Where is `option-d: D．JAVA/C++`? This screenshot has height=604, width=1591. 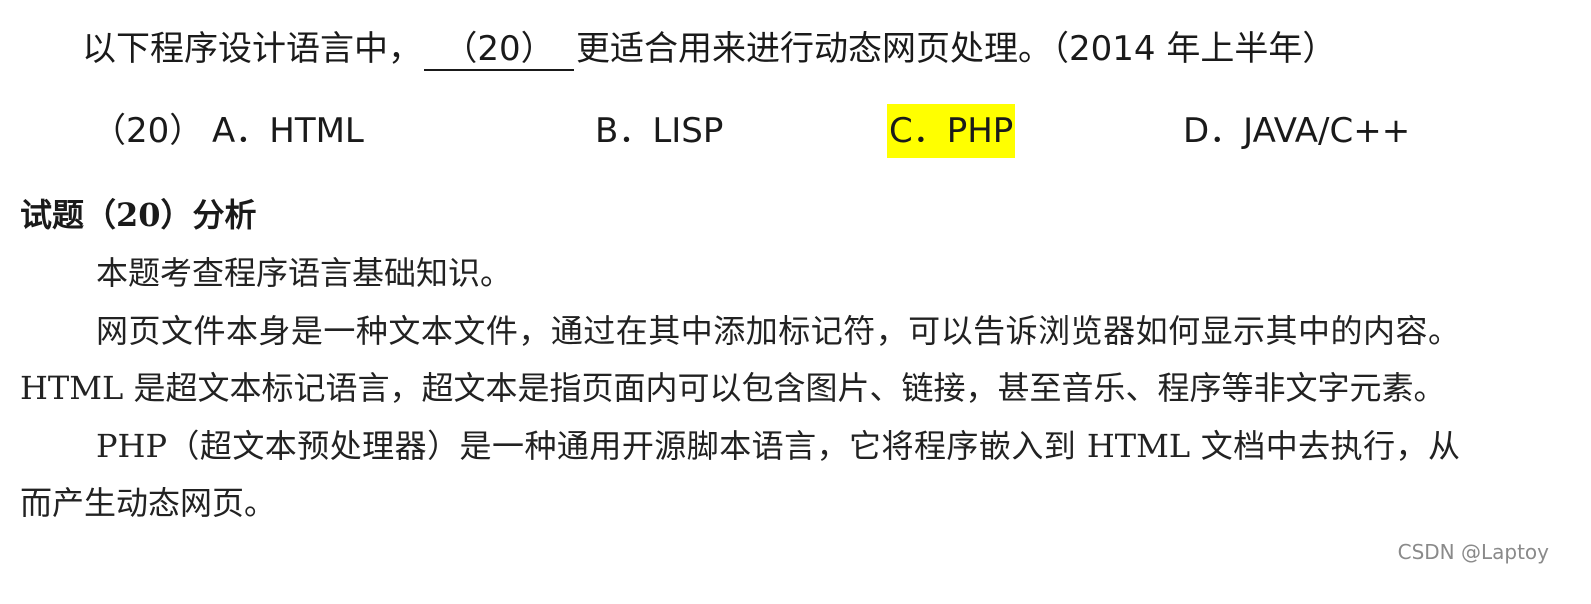 option-d: D．JAVA/C++ is located at coordinates (1297, 131).